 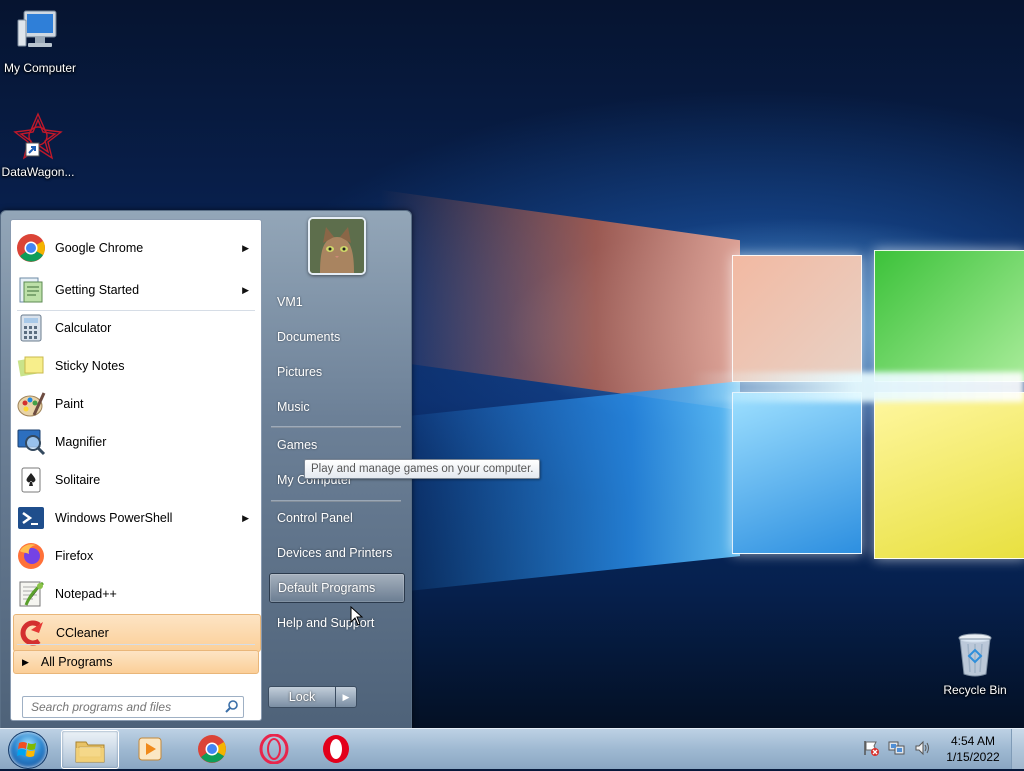 I want to click on program-label: Windows PowerShell, so click(x=114, y=518).